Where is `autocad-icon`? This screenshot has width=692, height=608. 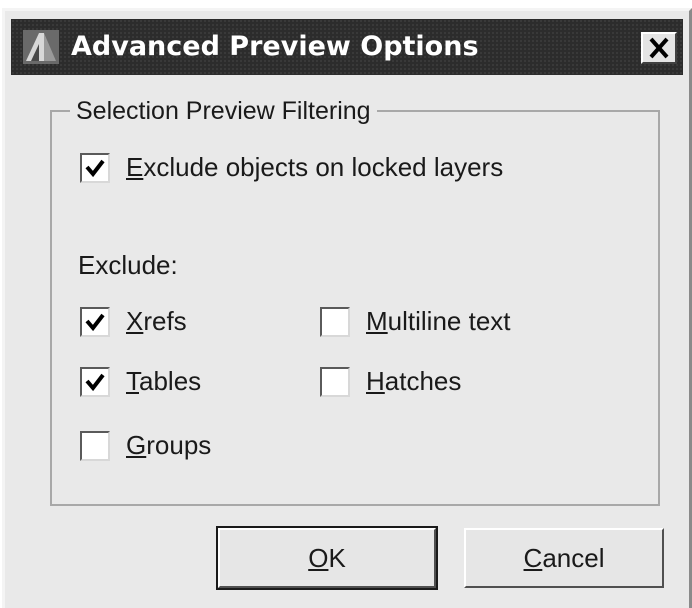 autocad-icon is located at coordinates (41, 47).